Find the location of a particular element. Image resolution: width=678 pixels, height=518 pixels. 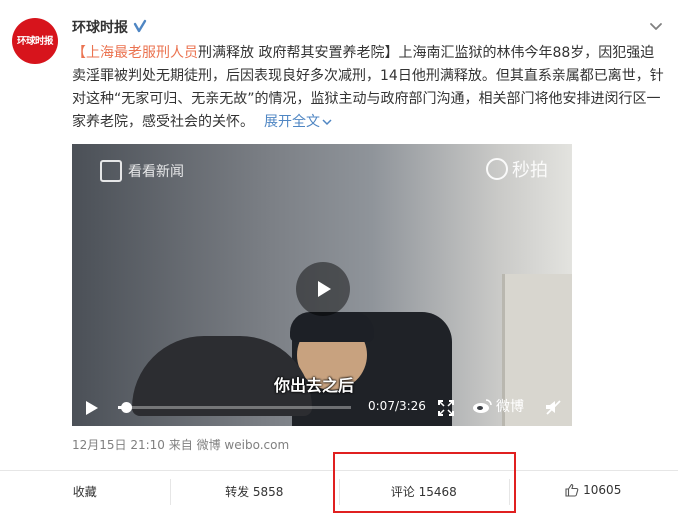

post-time: 12月15日 21:10 is located at coordinates (118, 445).